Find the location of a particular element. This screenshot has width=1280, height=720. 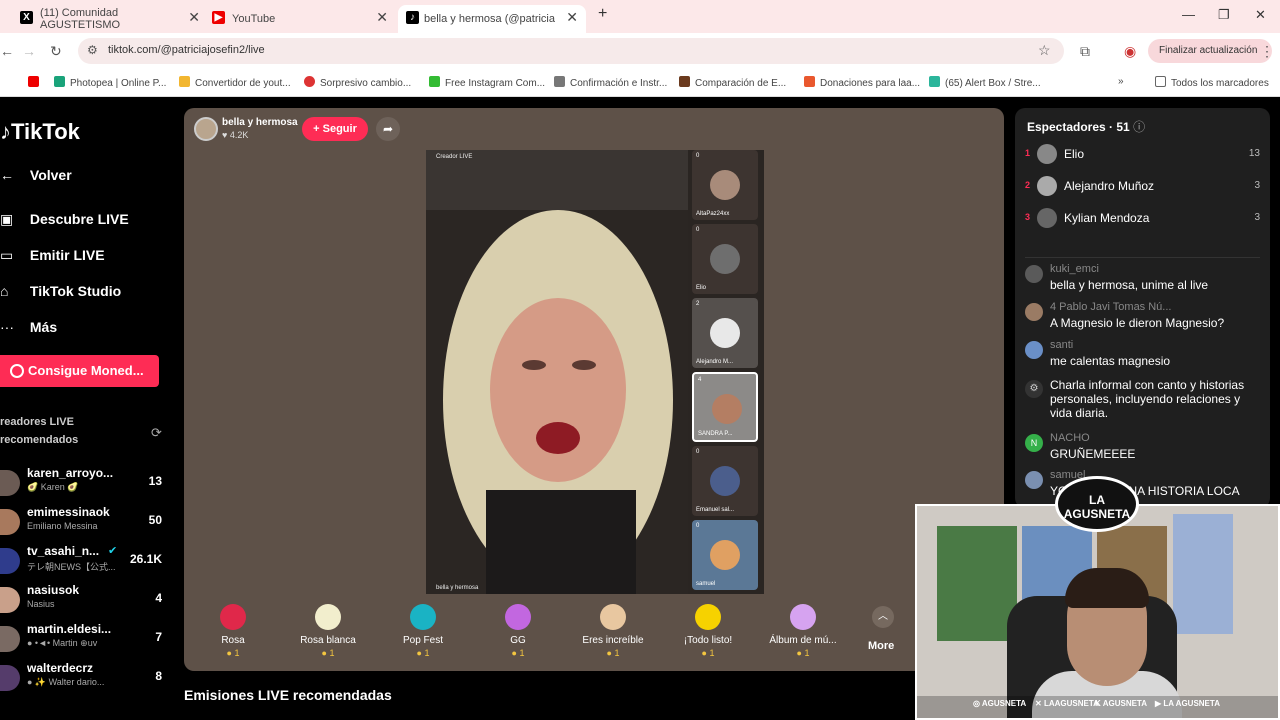

chevron-up-icon: ︿ is located at coordinates (883, 617).